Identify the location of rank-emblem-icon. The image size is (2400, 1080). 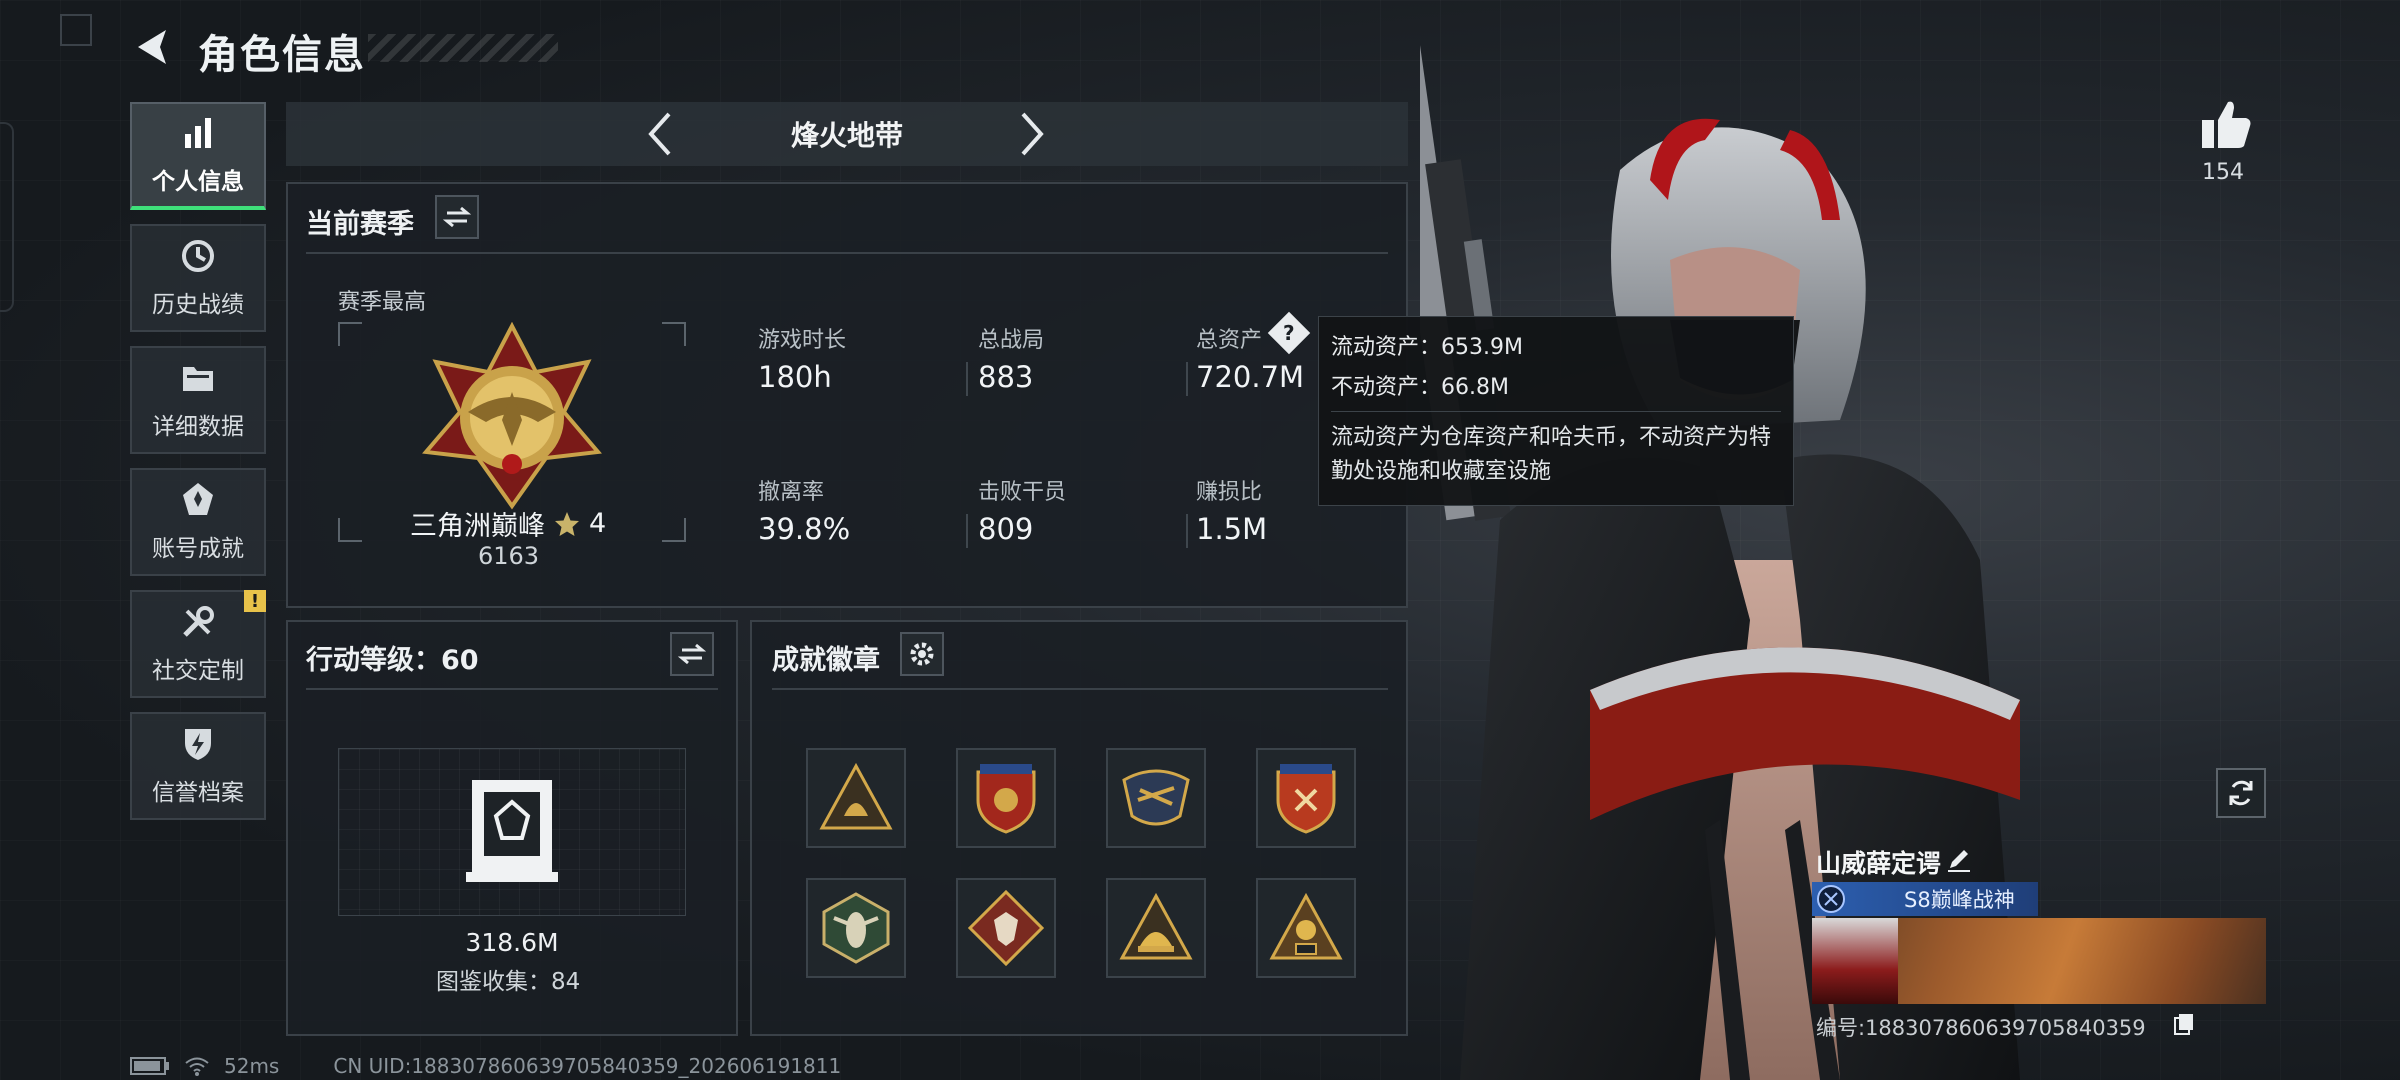
(512, 416).